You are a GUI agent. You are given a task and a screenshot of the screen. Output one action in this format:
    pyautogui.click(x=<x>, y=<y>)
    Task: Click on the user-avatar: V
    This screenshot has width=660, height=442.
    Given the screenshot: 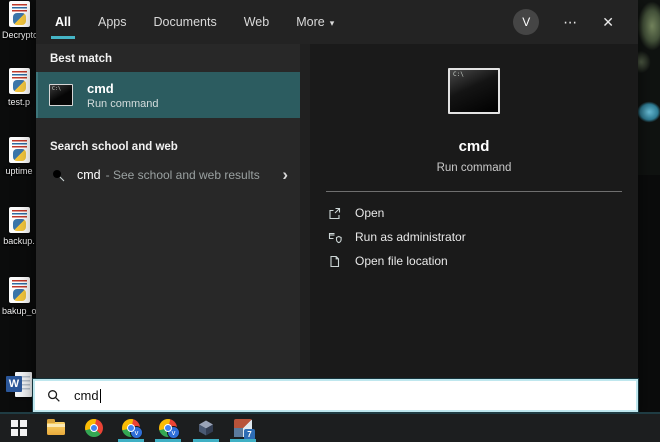 What is the action you would take?
    pyautogui.click(x=526, y=22)
    